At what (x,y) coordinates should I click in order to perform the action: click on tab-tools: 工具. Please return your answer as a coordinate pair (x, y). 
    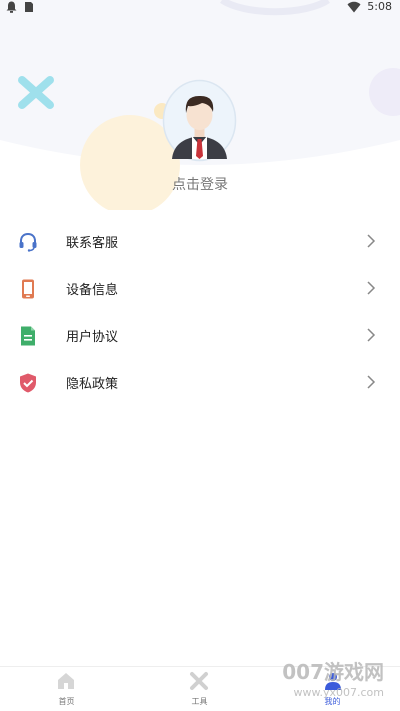
    Looking at the image, I should click on (199, 689).